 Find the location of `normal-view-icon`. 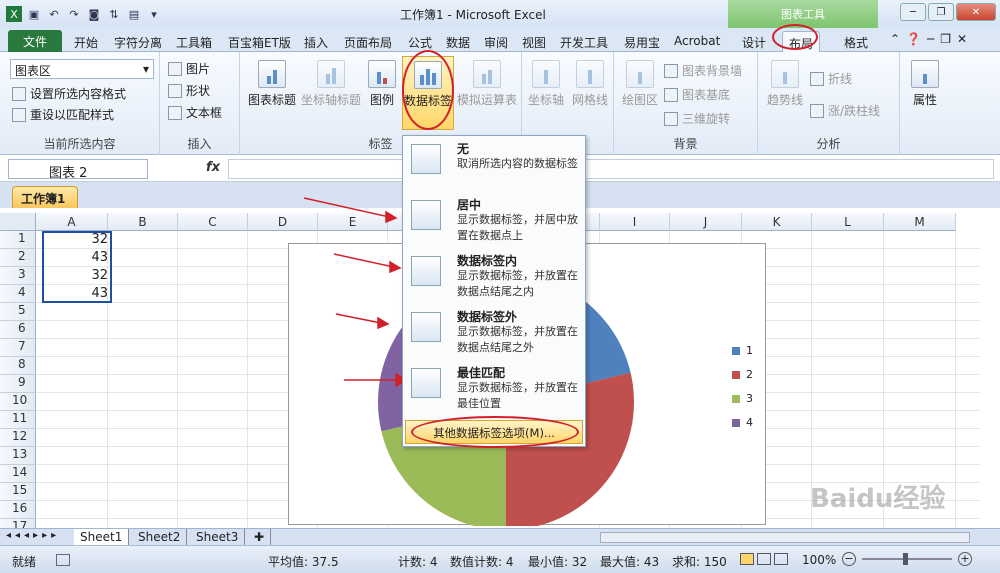

normal-view-icon is located at coordinates (747, 559).